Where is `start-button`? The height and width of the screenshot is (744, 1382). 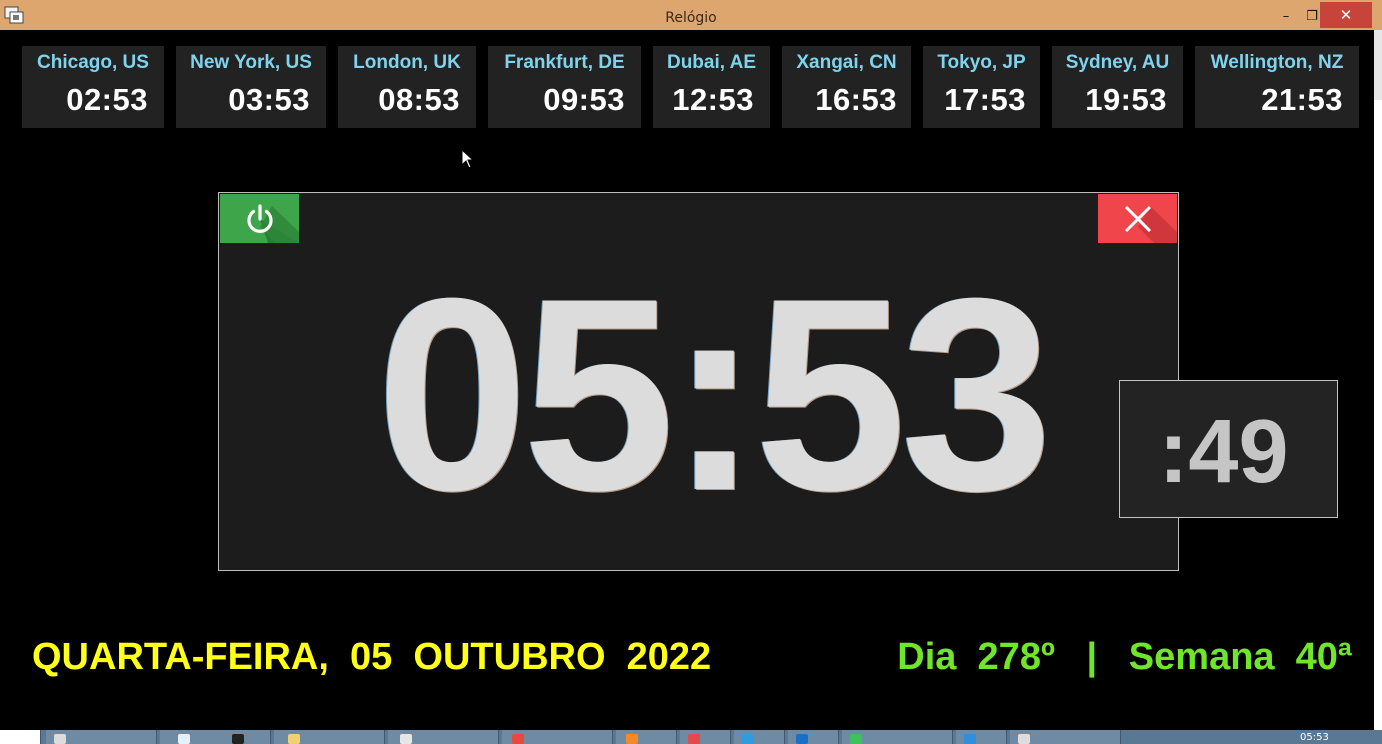
start-button is located at coordinates (20, 737).